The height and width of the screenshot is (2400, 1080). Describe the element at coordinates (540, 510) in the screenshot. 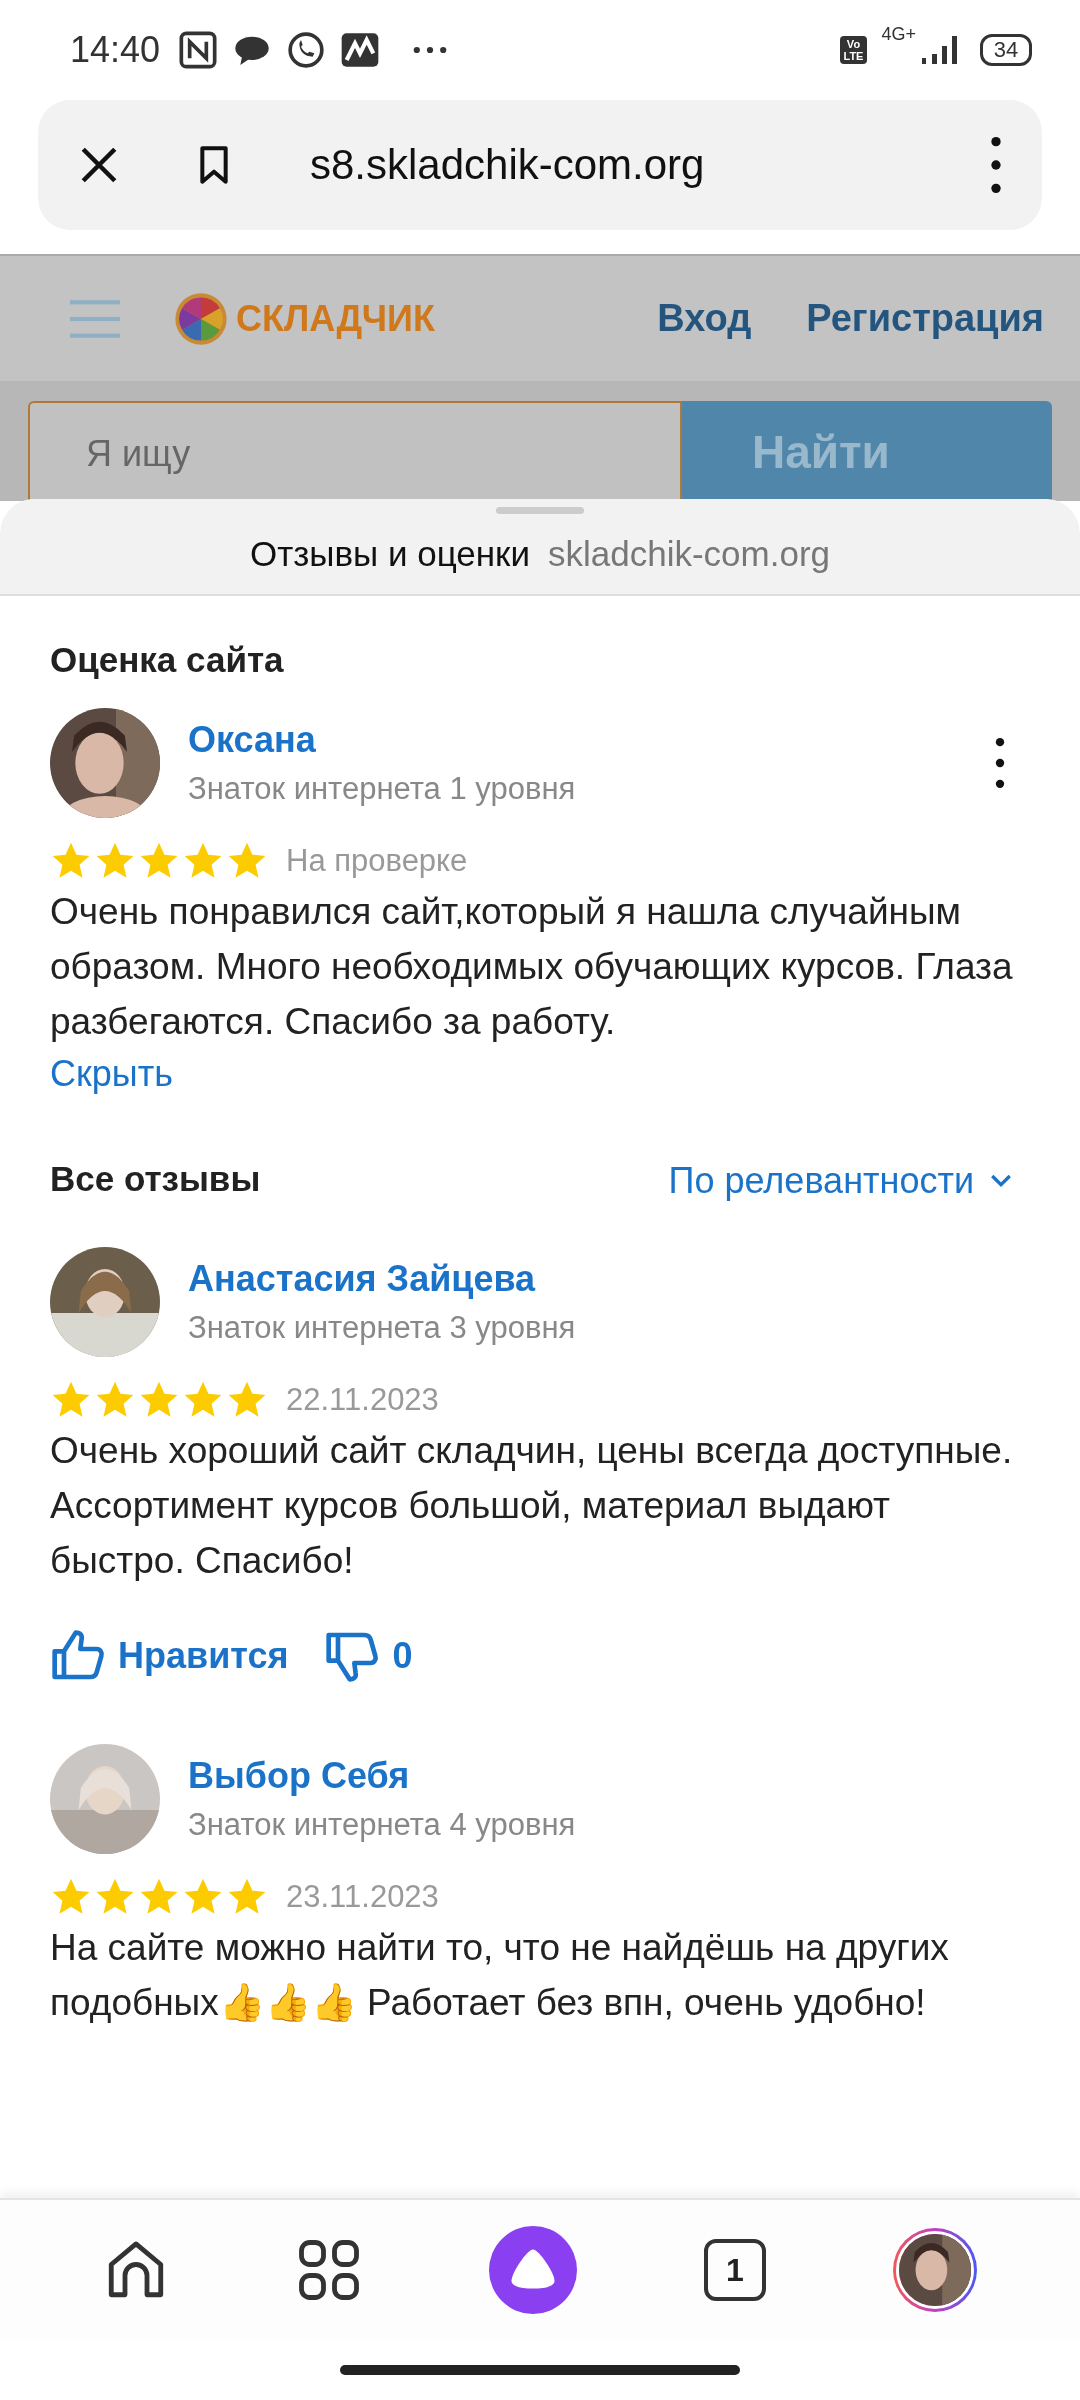

I see `drag-handle` at that location.